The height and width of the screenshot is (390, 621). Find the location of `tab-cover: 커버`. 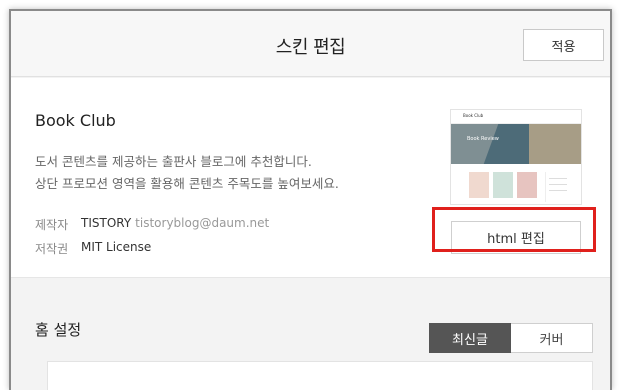

tab-cover: 커버 is located at coordinates (552, 338).